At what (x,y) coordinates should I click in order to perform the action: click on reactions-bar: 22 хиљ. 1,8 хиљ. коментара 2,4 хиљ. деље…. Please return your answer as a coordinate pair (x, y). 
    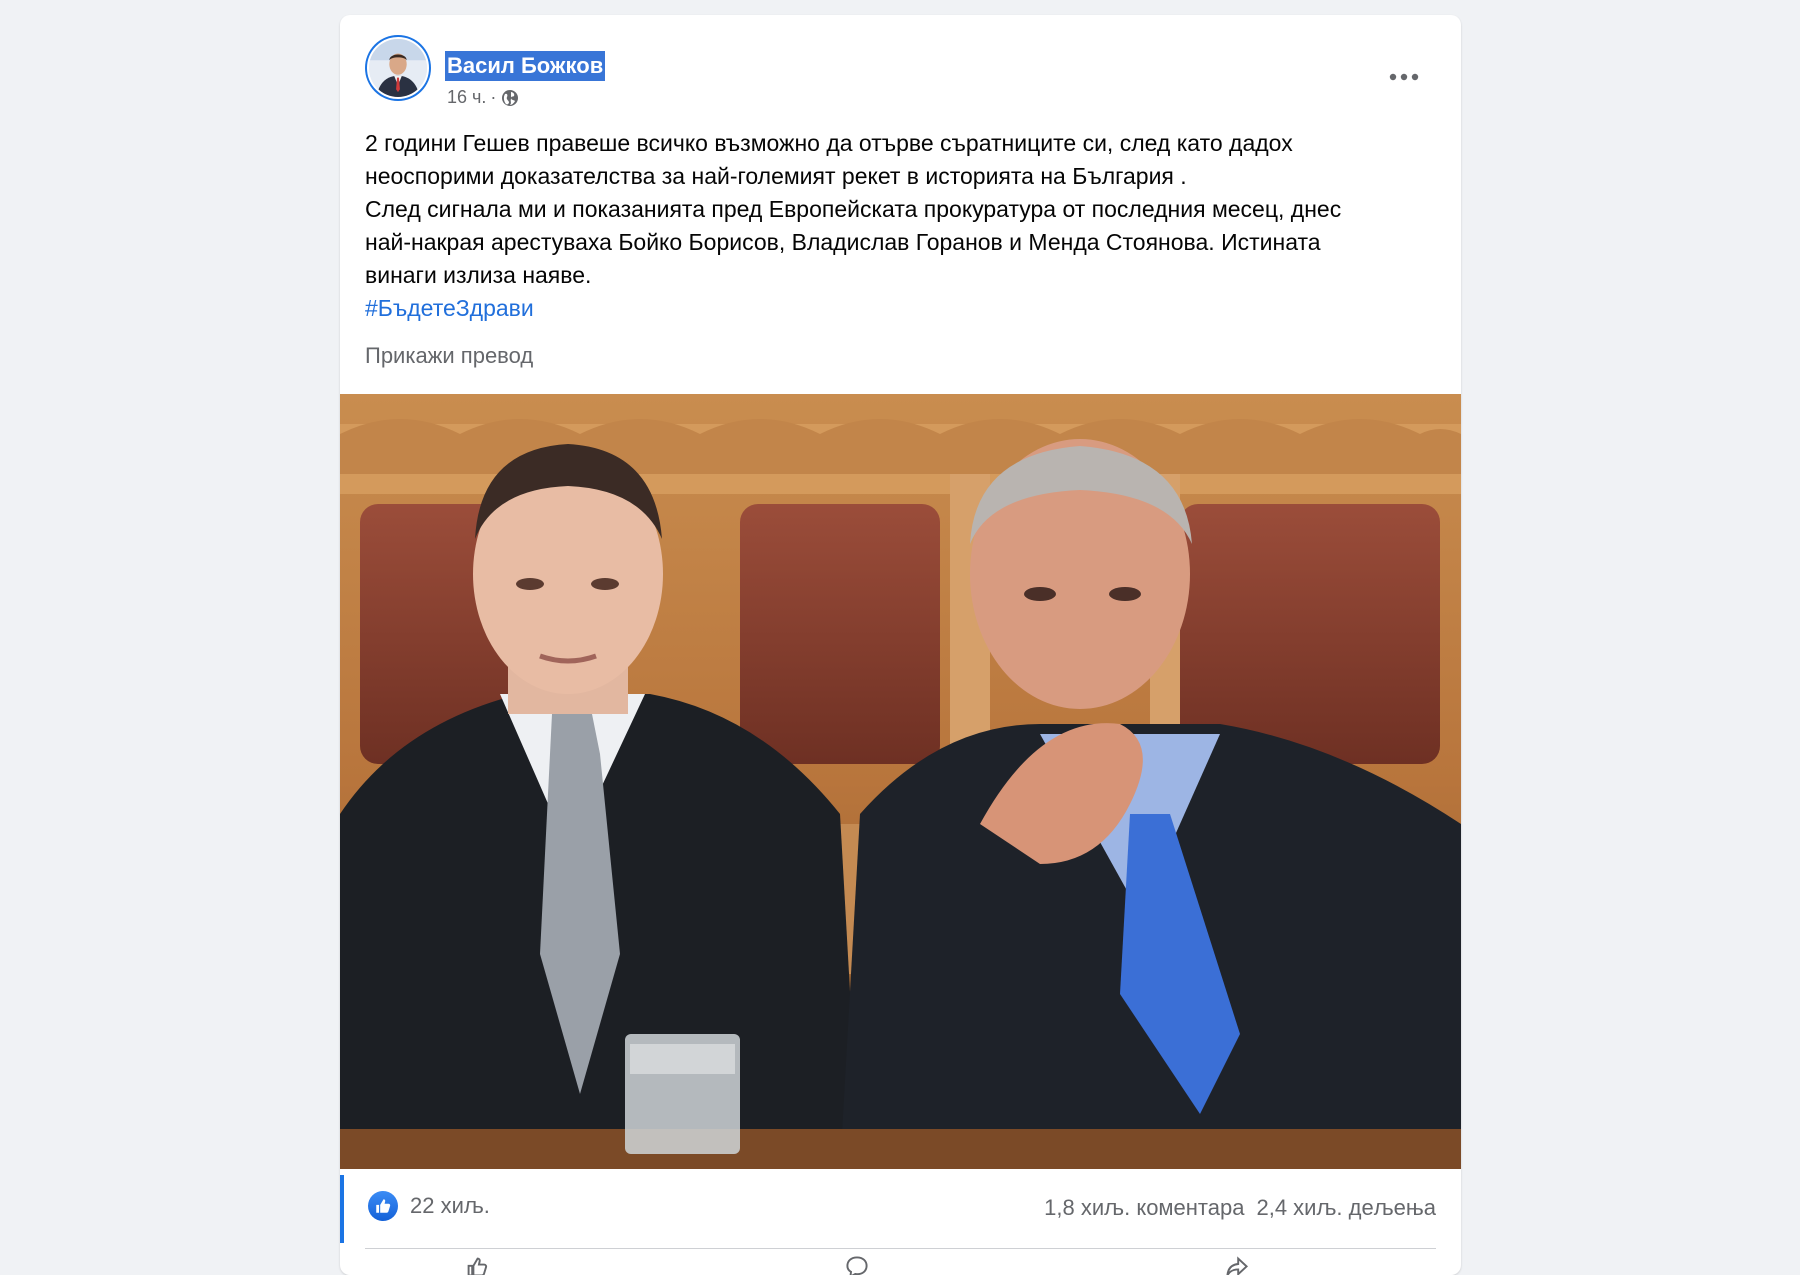
    Looking at the image, I should click on (900, 1209).